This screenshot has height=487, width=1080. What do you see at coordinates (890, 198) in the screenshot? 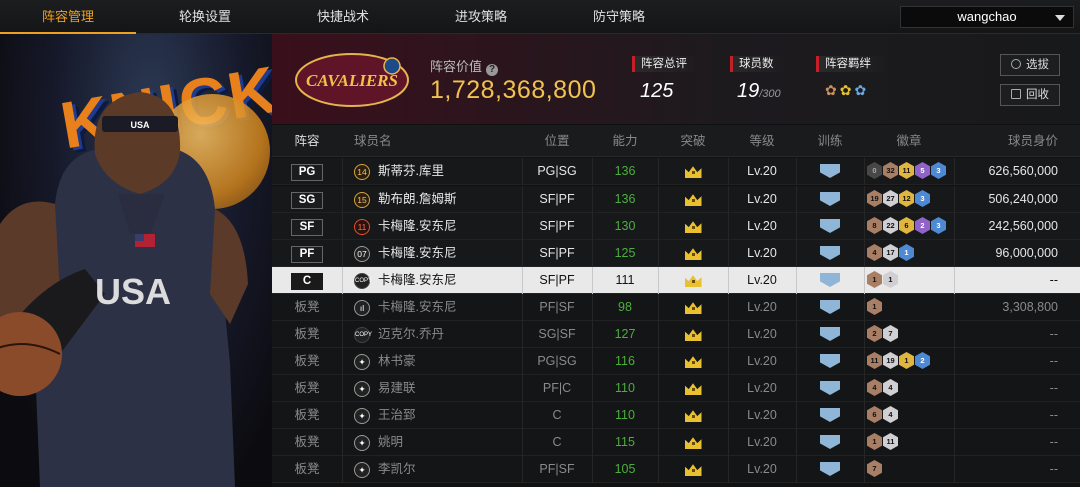
I see `badge-hex-icon: 27` at bounding box center [890, 198].